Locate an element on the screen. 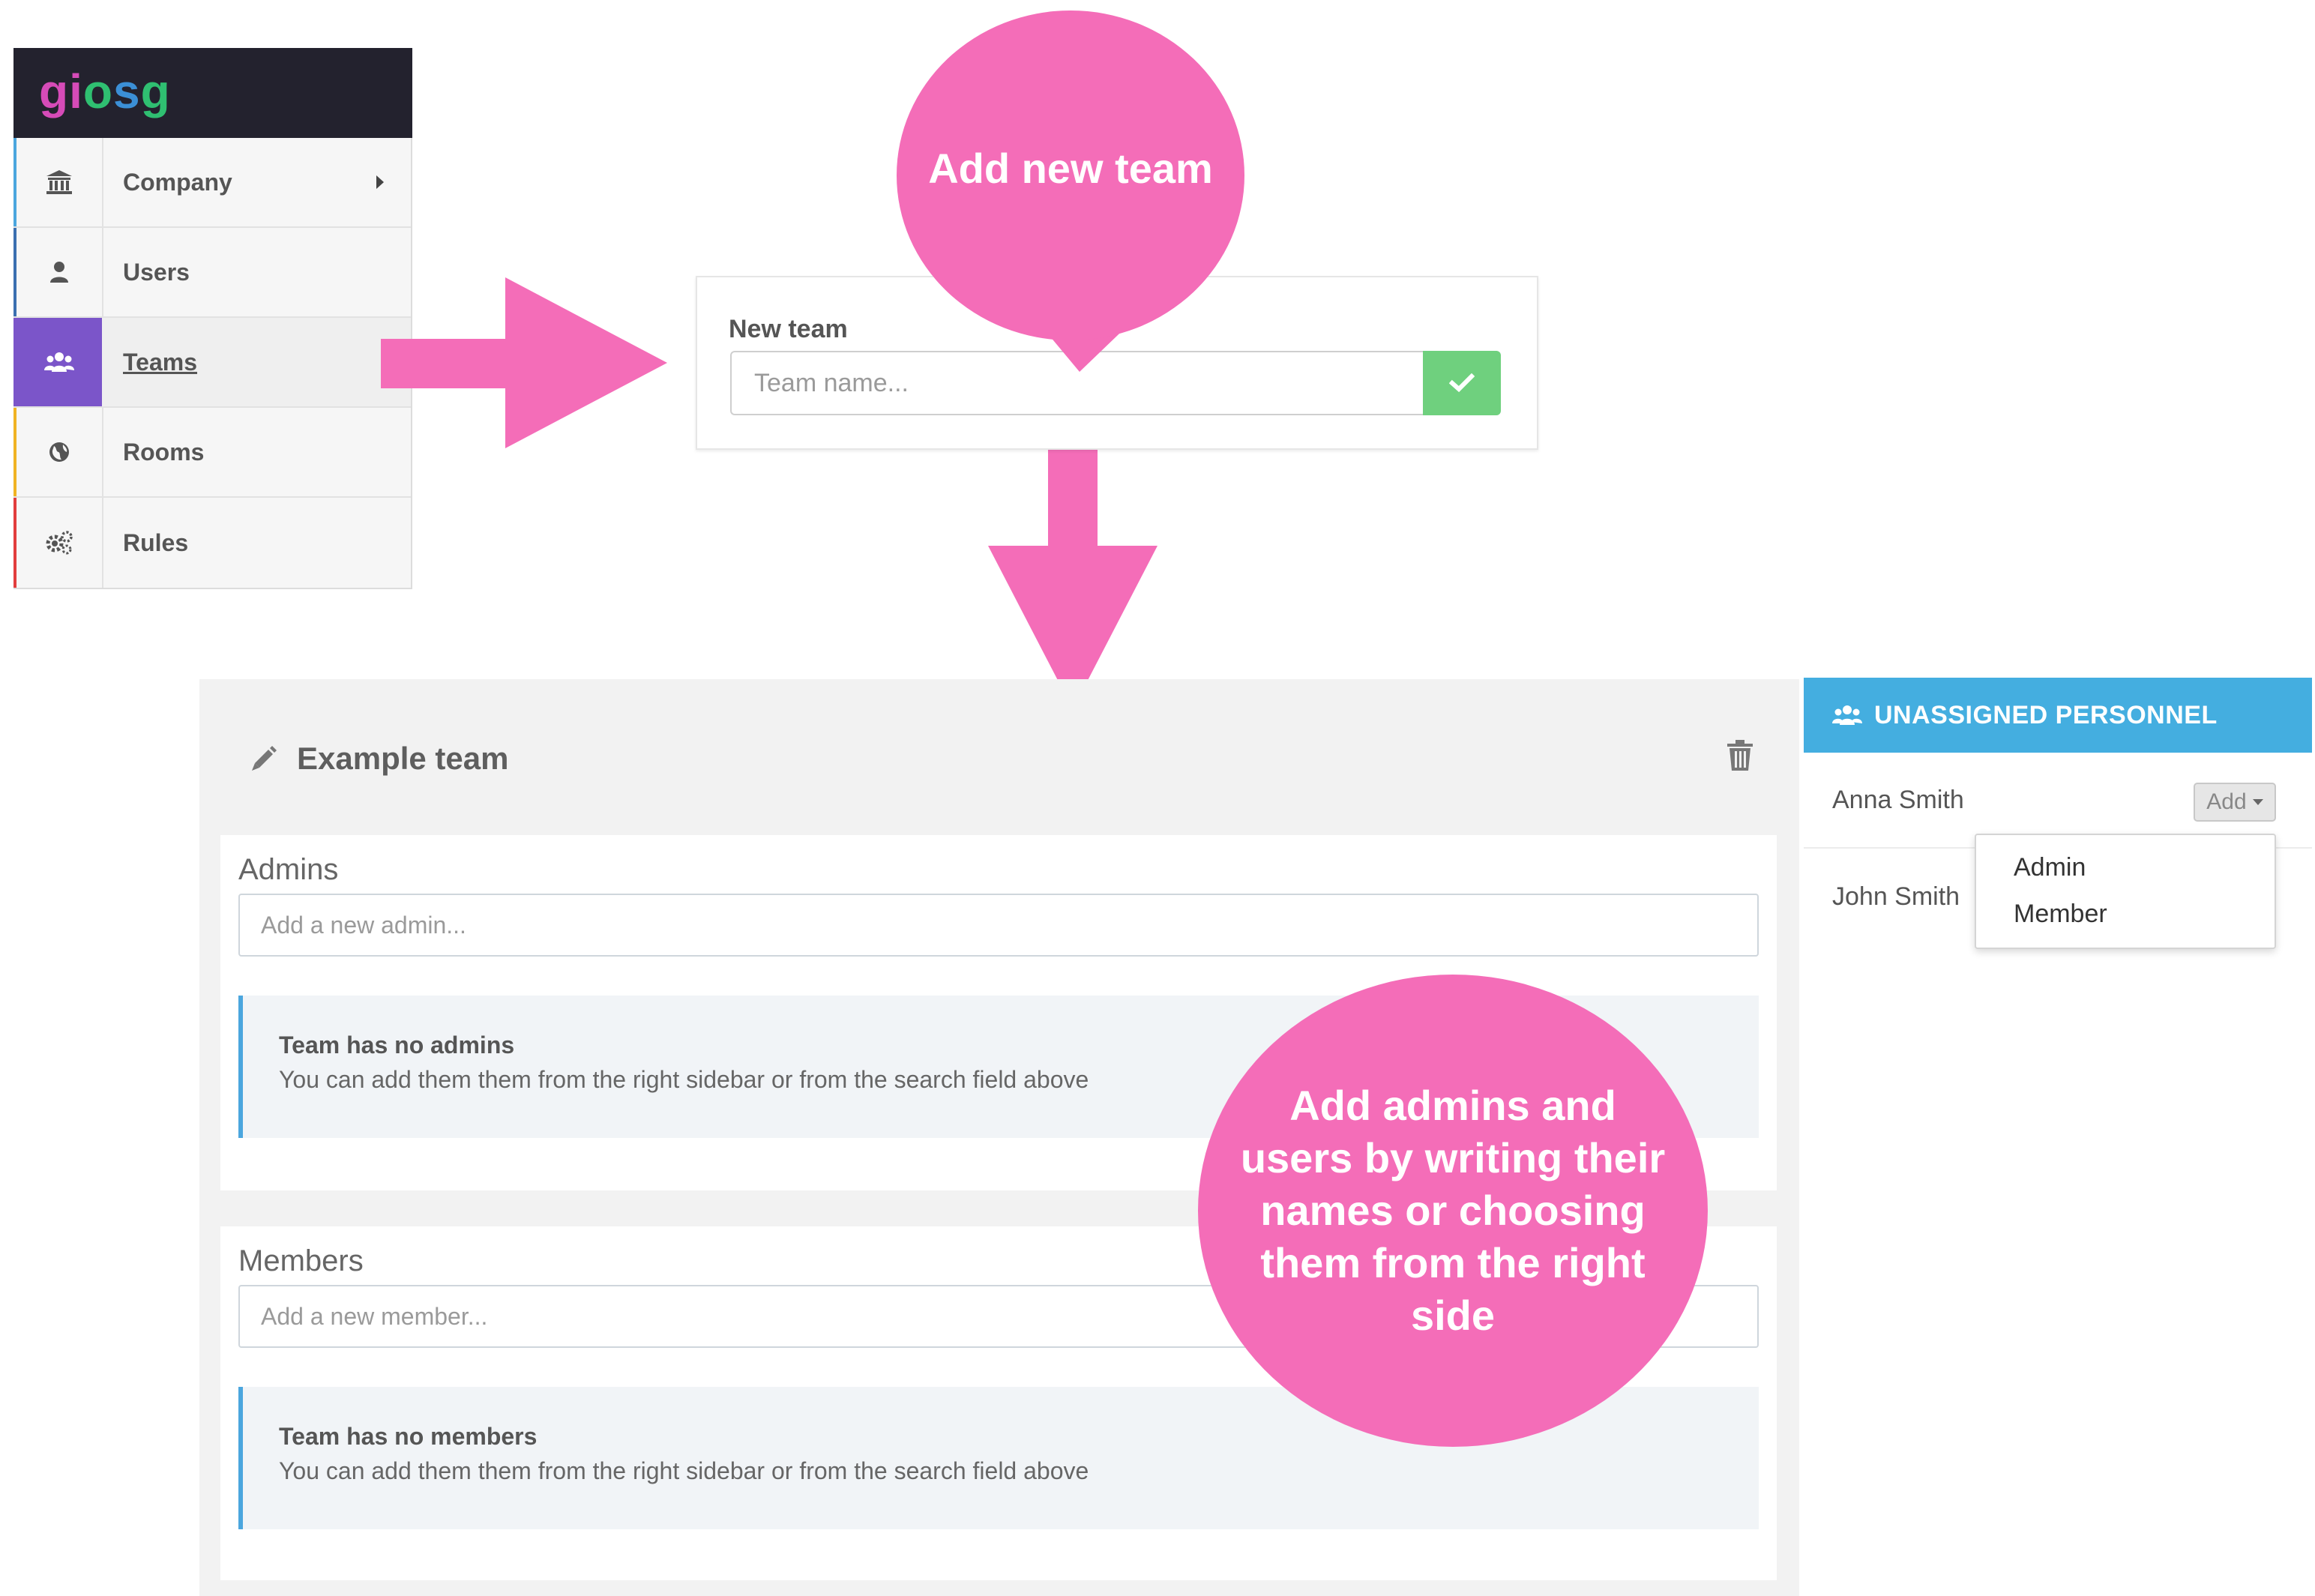 This screenshot has height=1596, width=2315. arrow-down-icon is located at coordinates (1073, 566).